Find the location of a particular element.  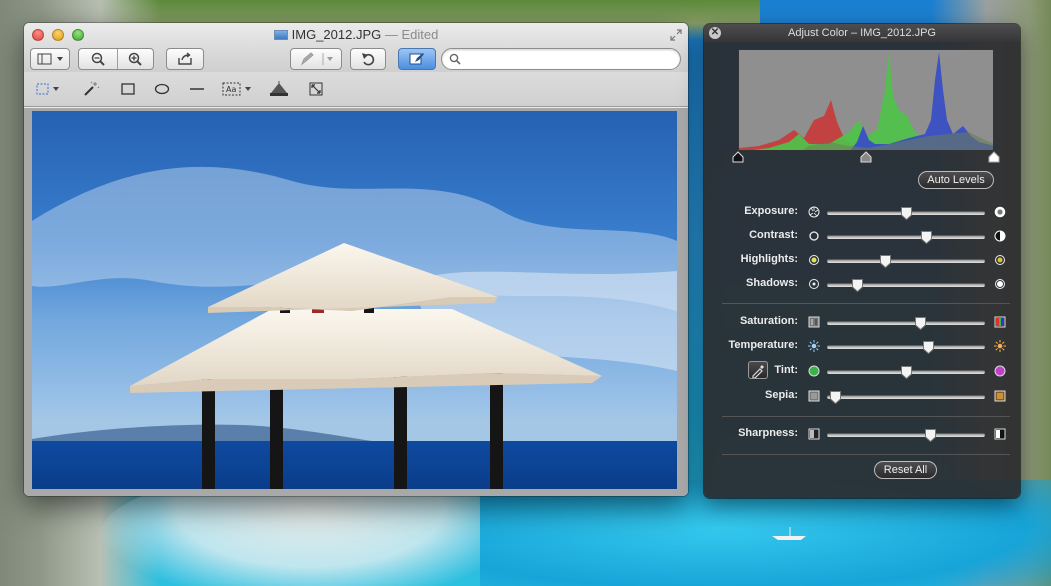

adjust-color-icon is located at coordinates (279, 88).